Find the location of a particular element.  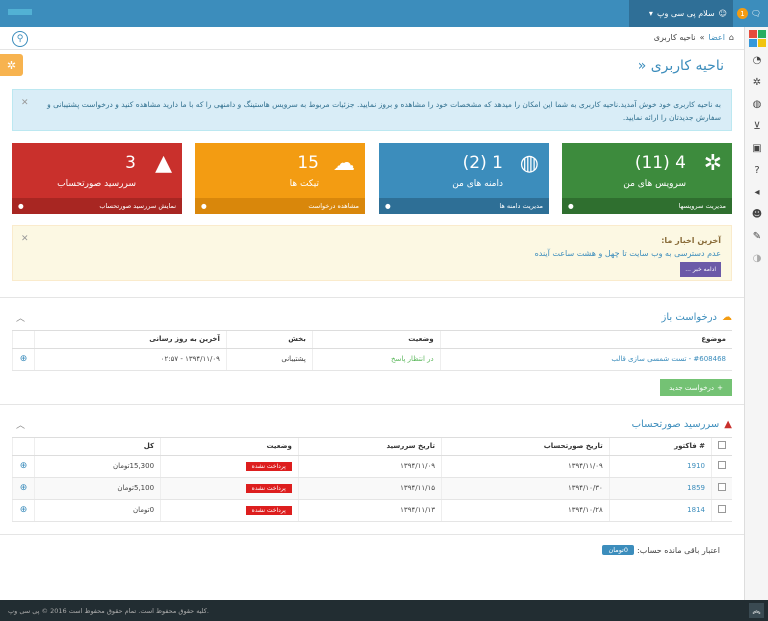

notifications-button: 1 🗨 is located at coordinates (749, 13).